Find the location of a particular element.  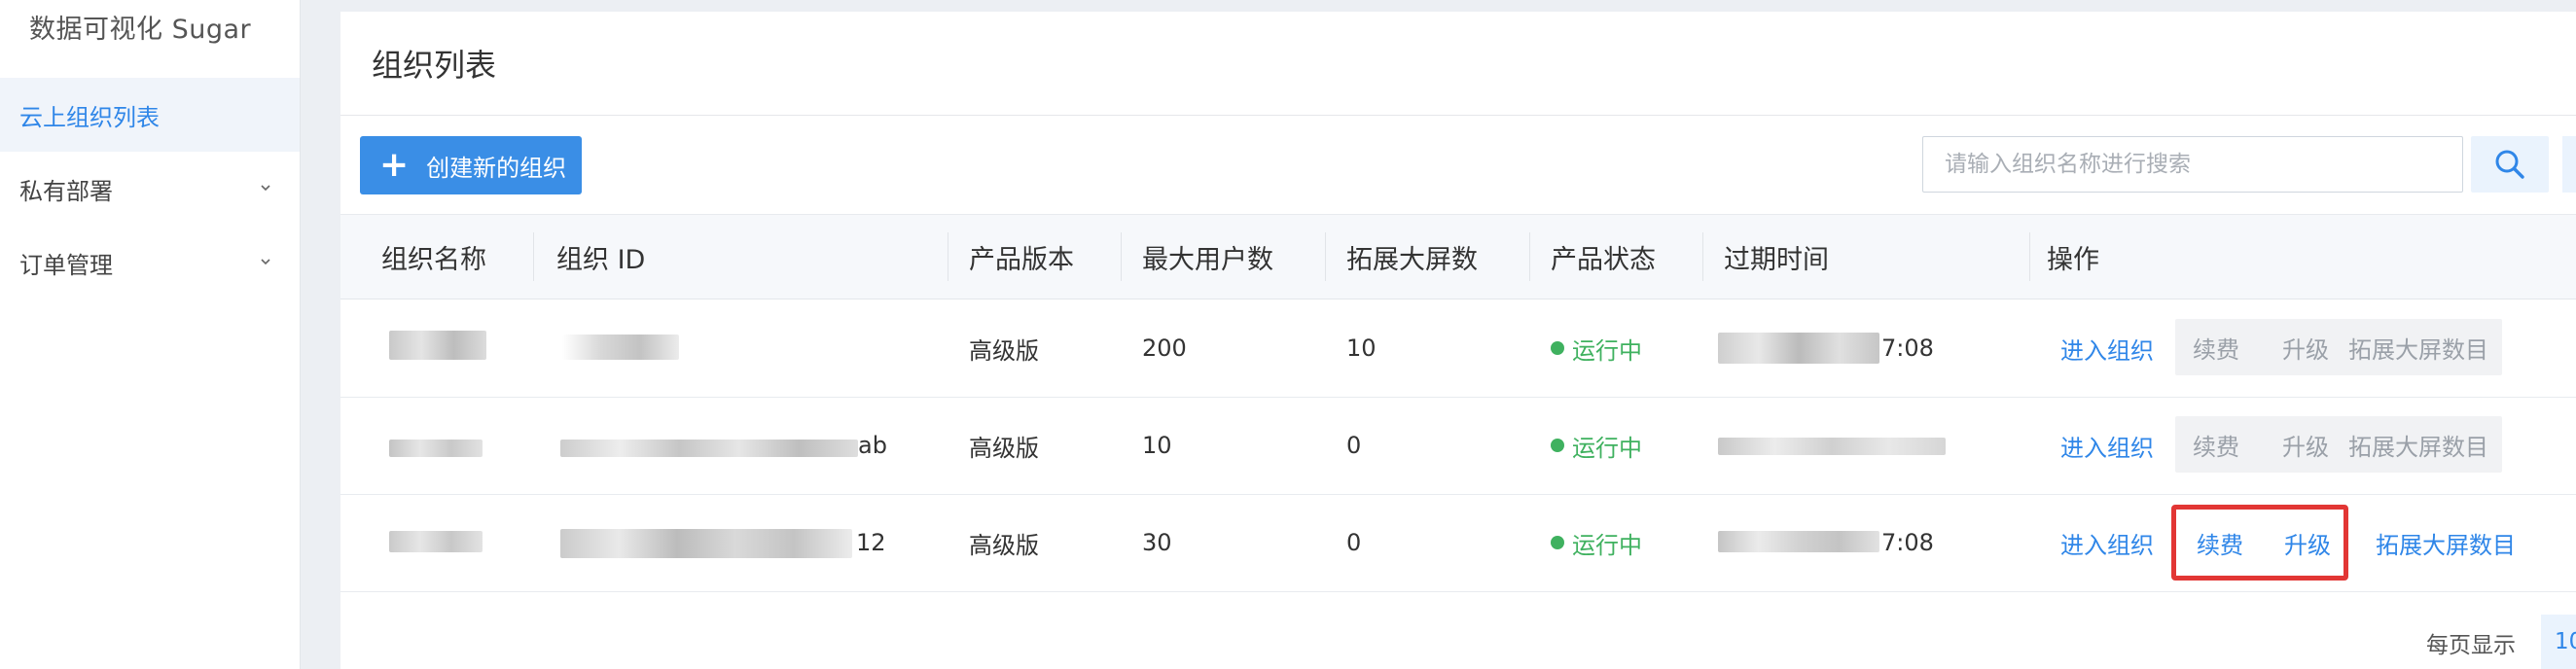

sidebar-item-label: 私有部署 is located at coordinates (66, 191).